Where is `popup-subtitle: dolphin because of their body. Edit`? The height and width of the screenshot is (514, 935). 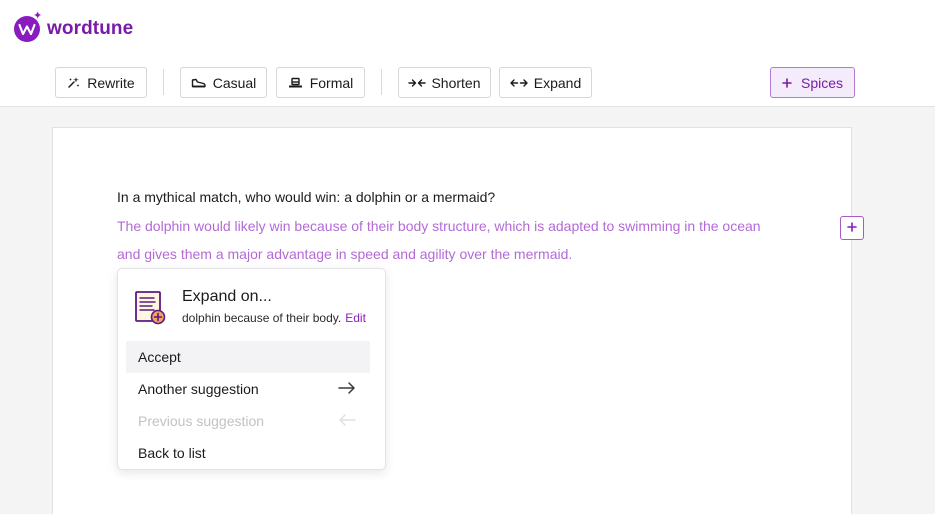
popup-subtitle: dolphin because of their body. Edit is located at coordinates (274, 318).